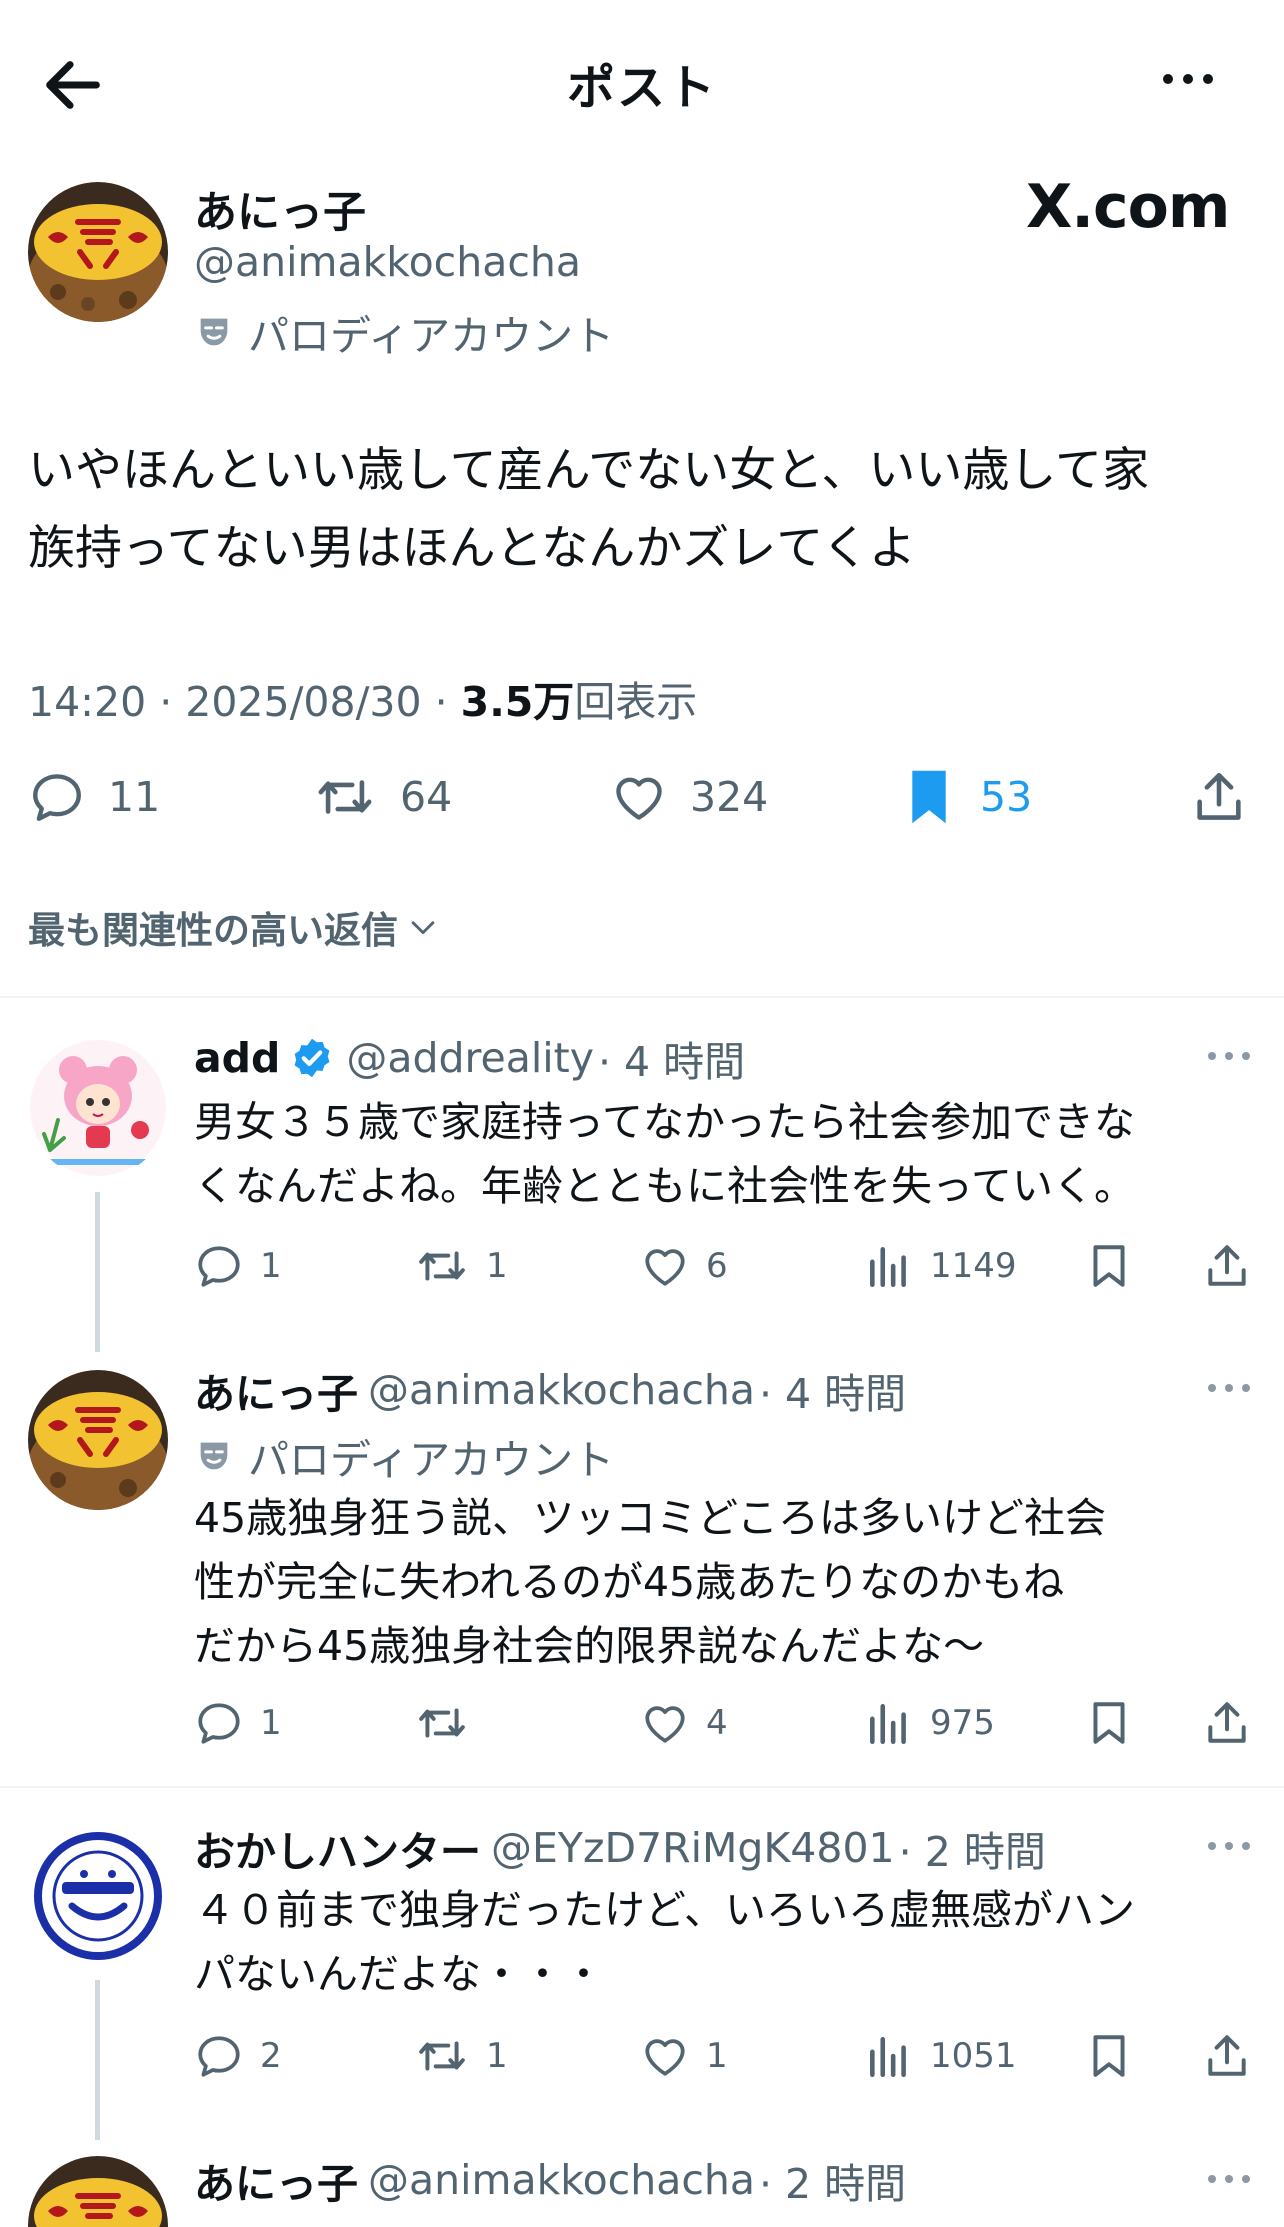  What do you see at coordinates (664, 1122) in the screenshot?
I see `reply-text-line: 男女３５歳で家庭持ってなかったら社会参加できな` at bounding box center [664, 1122].